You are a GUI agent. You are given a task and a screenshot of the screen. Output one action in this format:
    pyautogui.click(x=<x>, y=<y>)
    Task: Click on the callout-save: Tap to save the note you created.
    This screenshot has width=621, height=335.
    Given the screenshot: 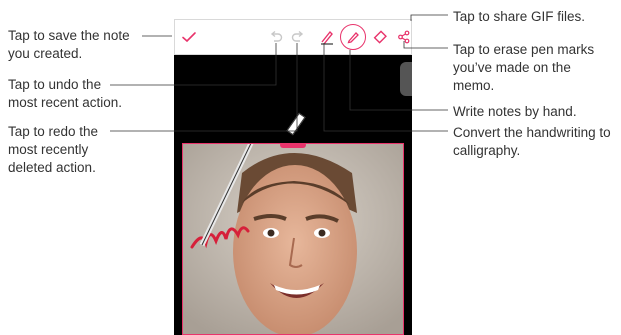 What is the action you would take?
    pyautogui.click(x=69, y=44)
    